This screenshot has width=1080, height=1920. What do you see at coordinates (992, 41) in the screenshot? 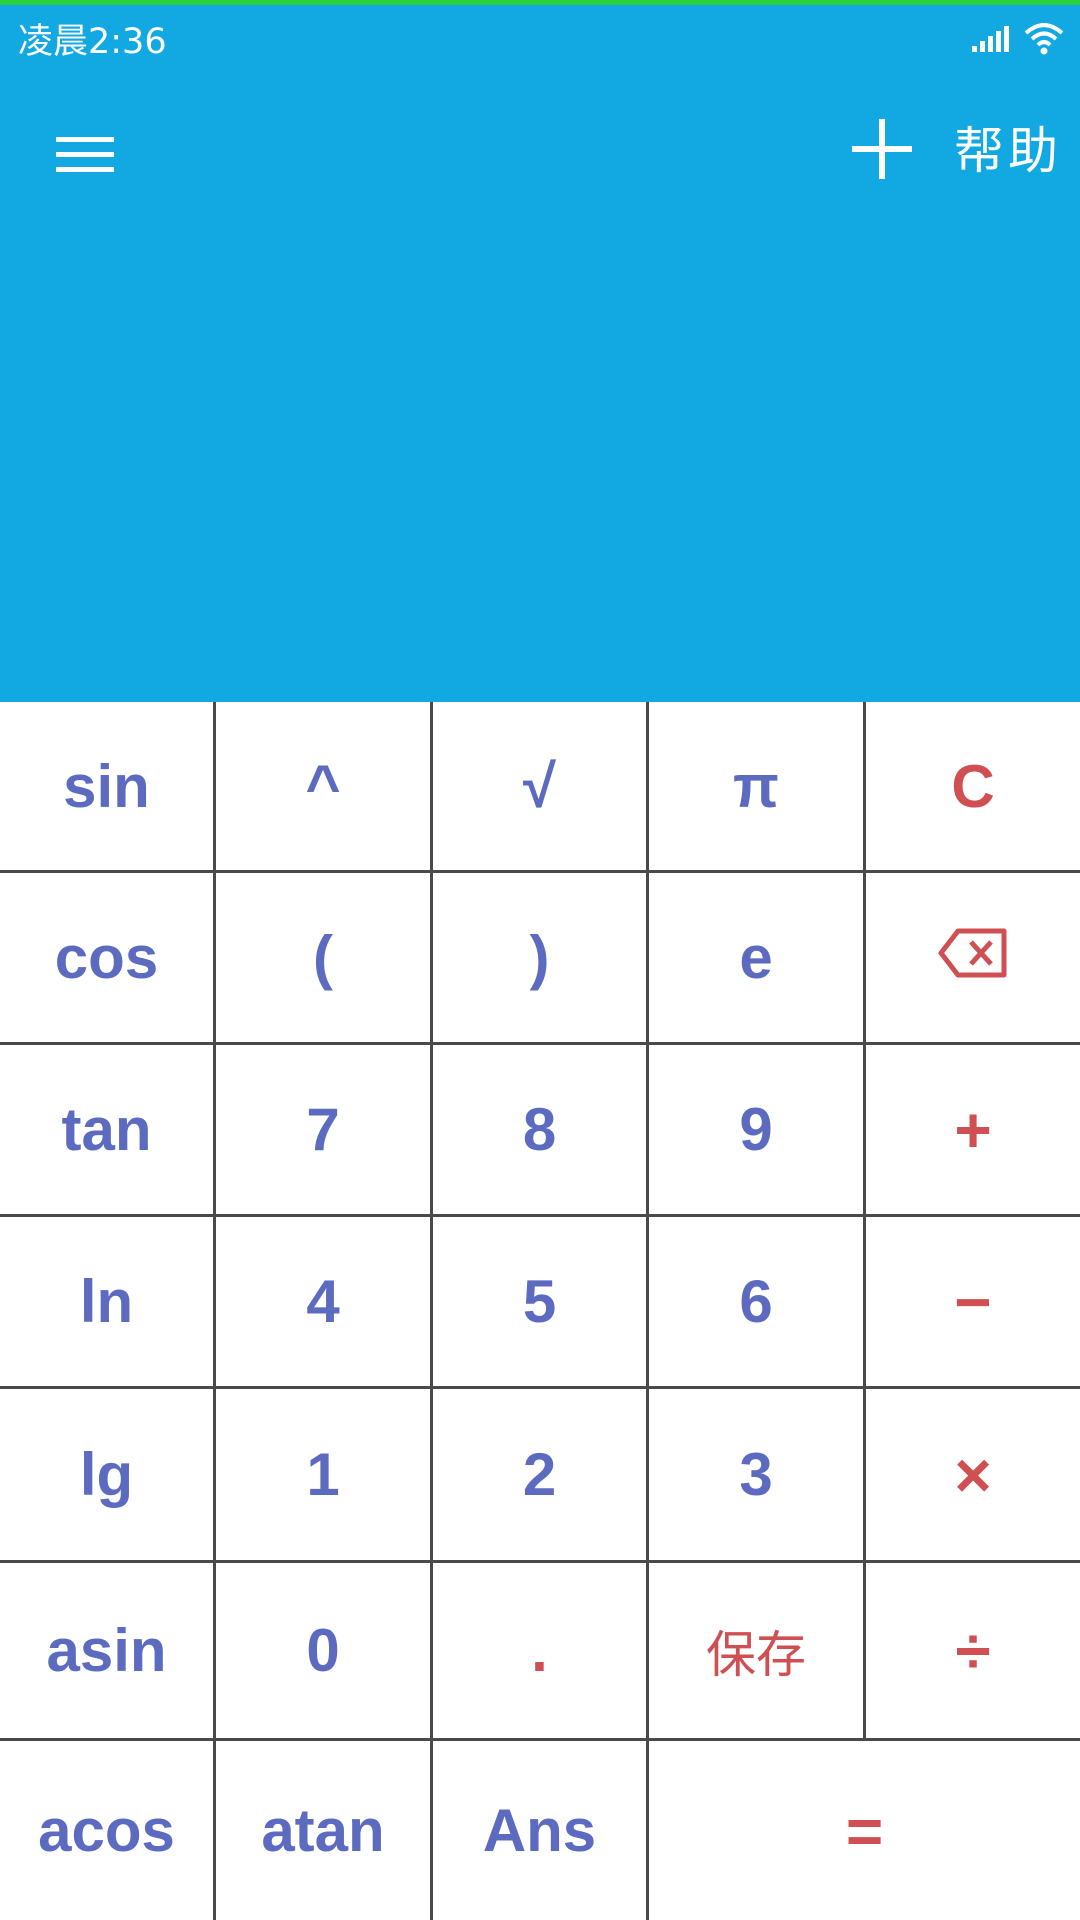
I see `cellular-signal-icon` at bounding box center [992, 41].